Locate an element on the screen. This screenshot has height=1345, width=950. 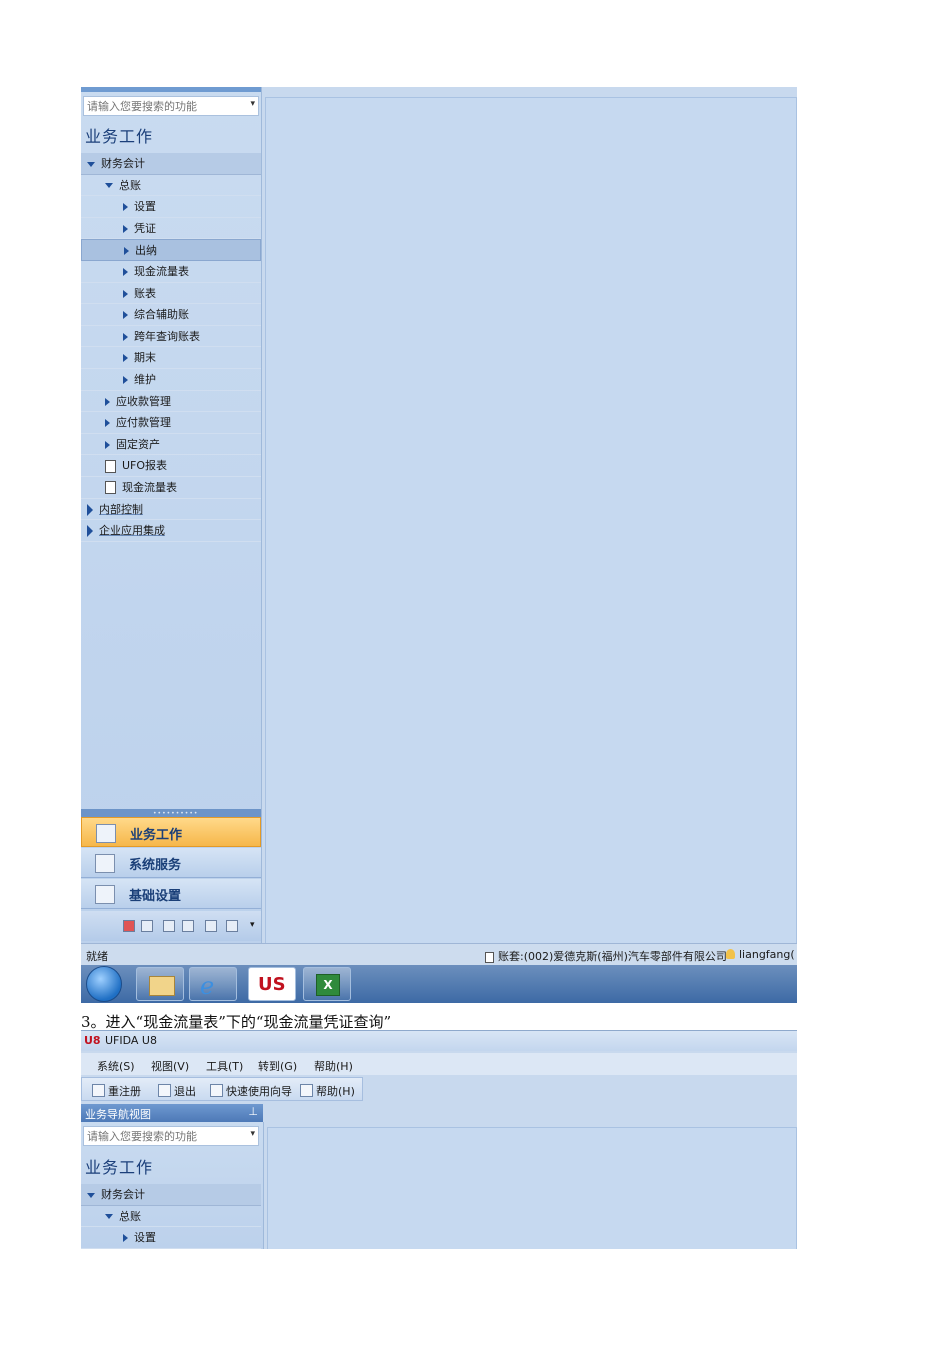
tree-icon is located at coordinates (188, 926).